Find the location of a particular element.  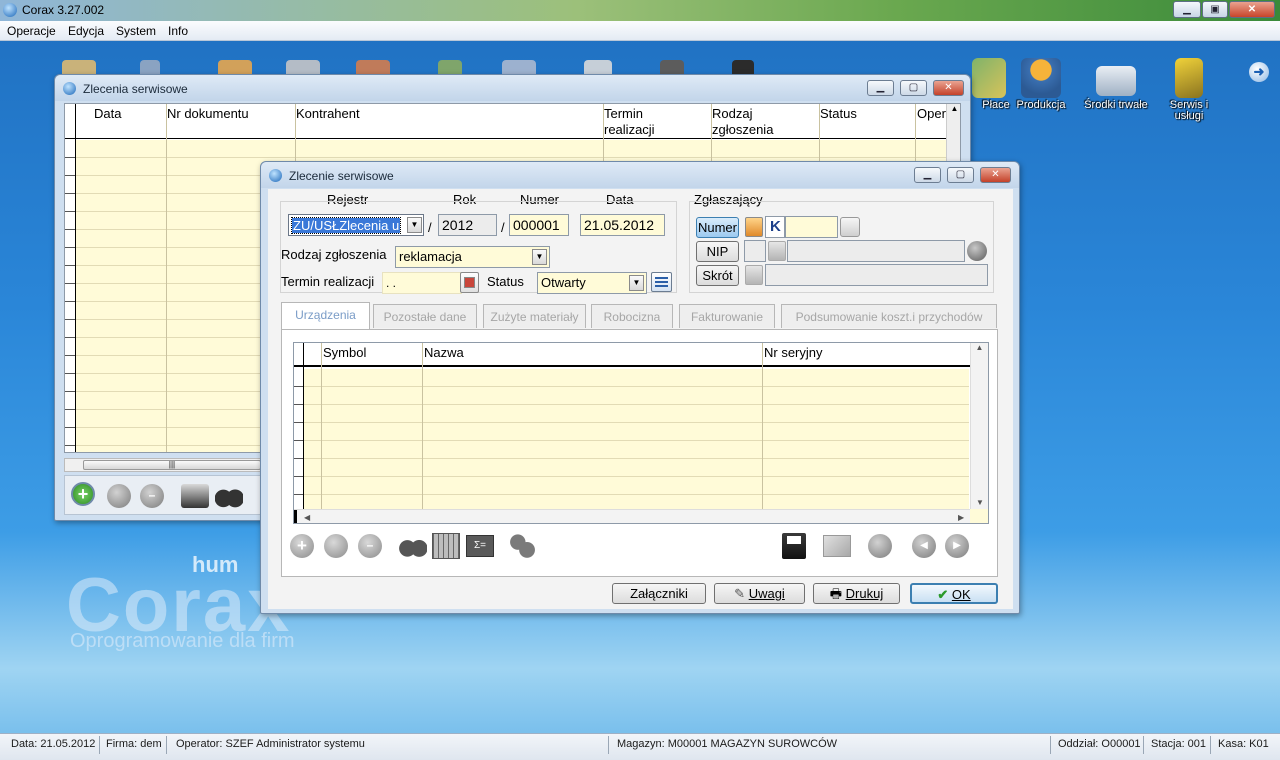

ok-button: ✔ OK is located at coordinates (954, 593).